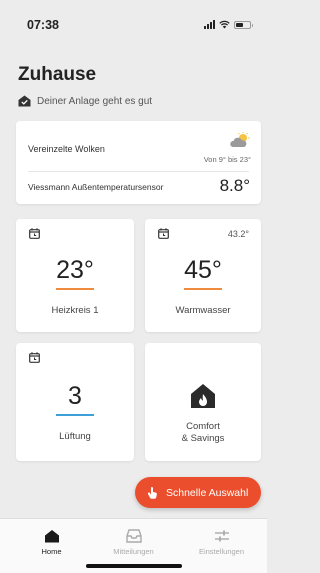  What do you see at coordinates (75, 310) in the screenshot?
I see `heating-circuit-label: Heizkreis 1` at bounding box center [75, 310].